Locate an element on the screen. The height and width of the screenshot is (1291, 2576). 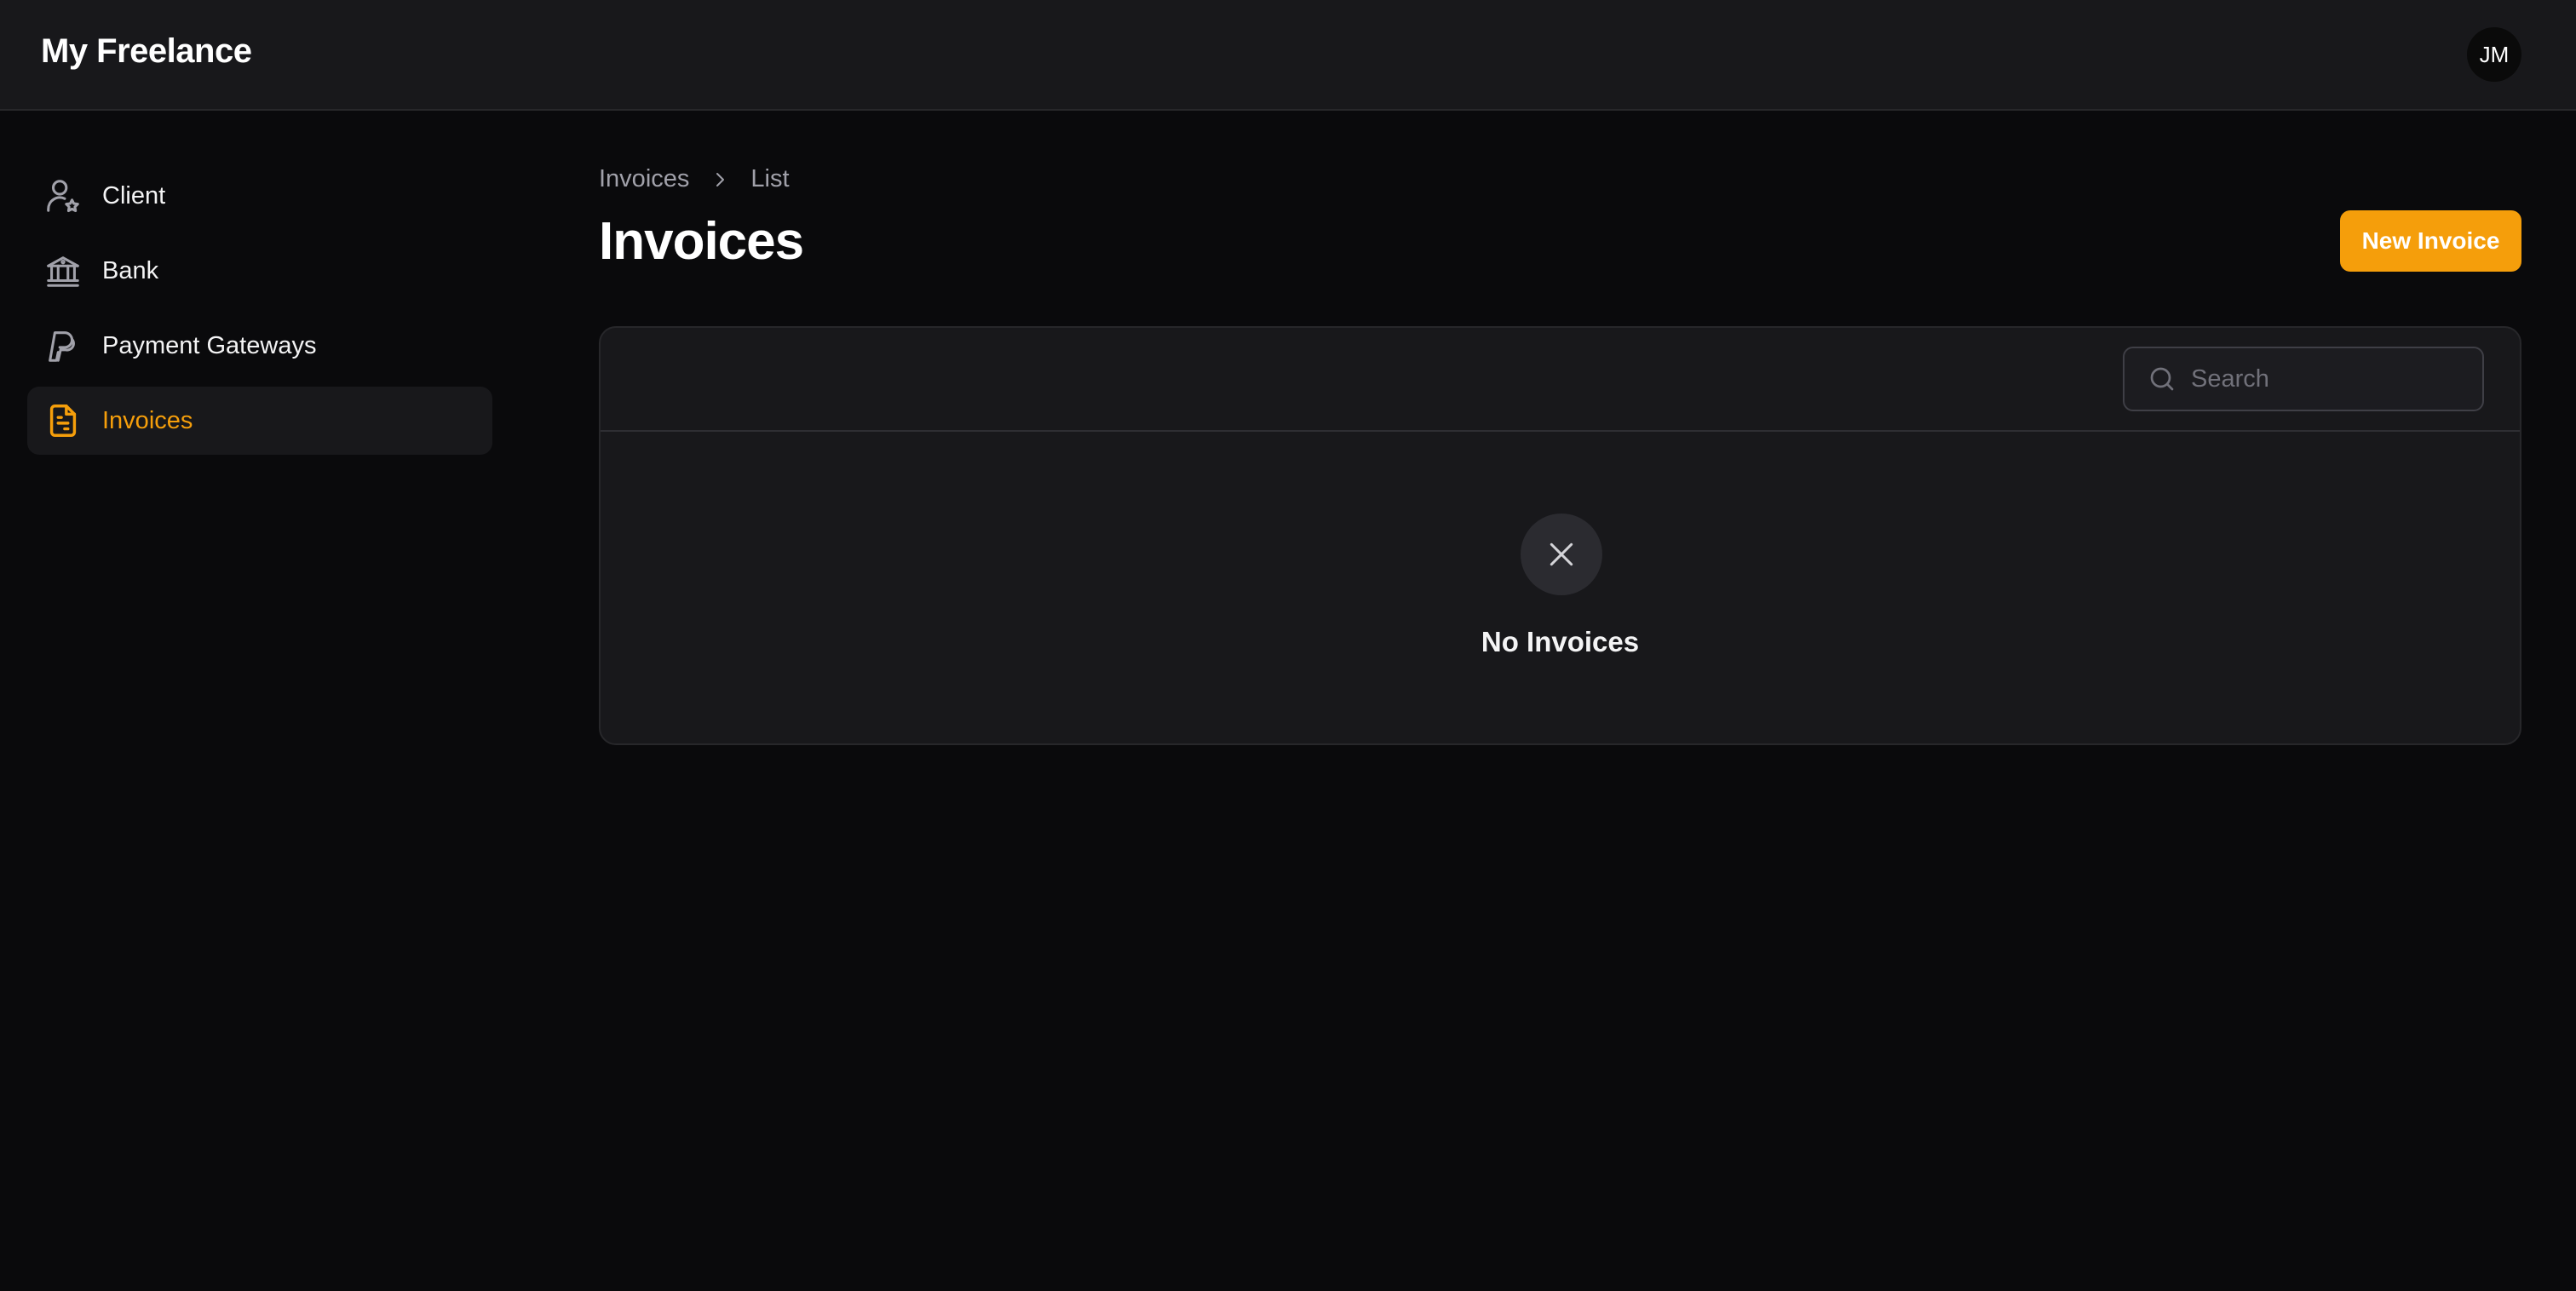
search-input is located at coordinates (2328, 378).